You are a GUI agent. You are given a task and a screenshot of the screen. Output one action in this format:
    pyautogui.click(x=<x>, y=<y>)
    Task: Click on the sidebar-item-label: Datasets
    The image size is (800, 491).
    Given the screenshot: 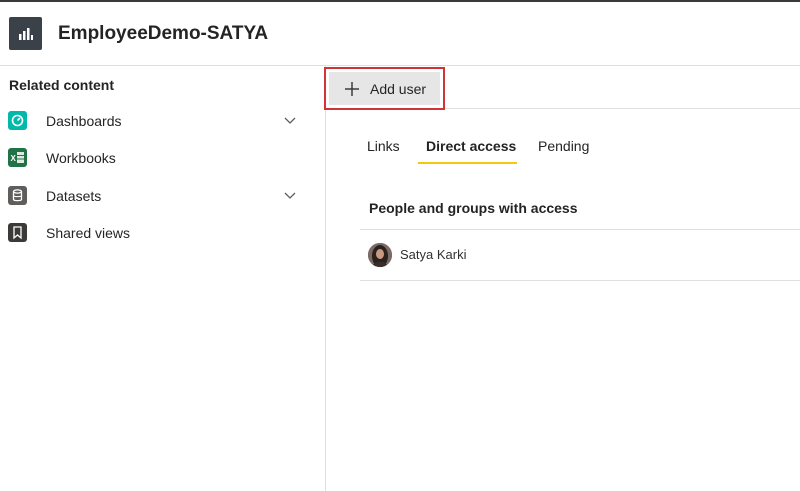 What is the action you would take?
    pyautogui.click(x=74, y=196)
    